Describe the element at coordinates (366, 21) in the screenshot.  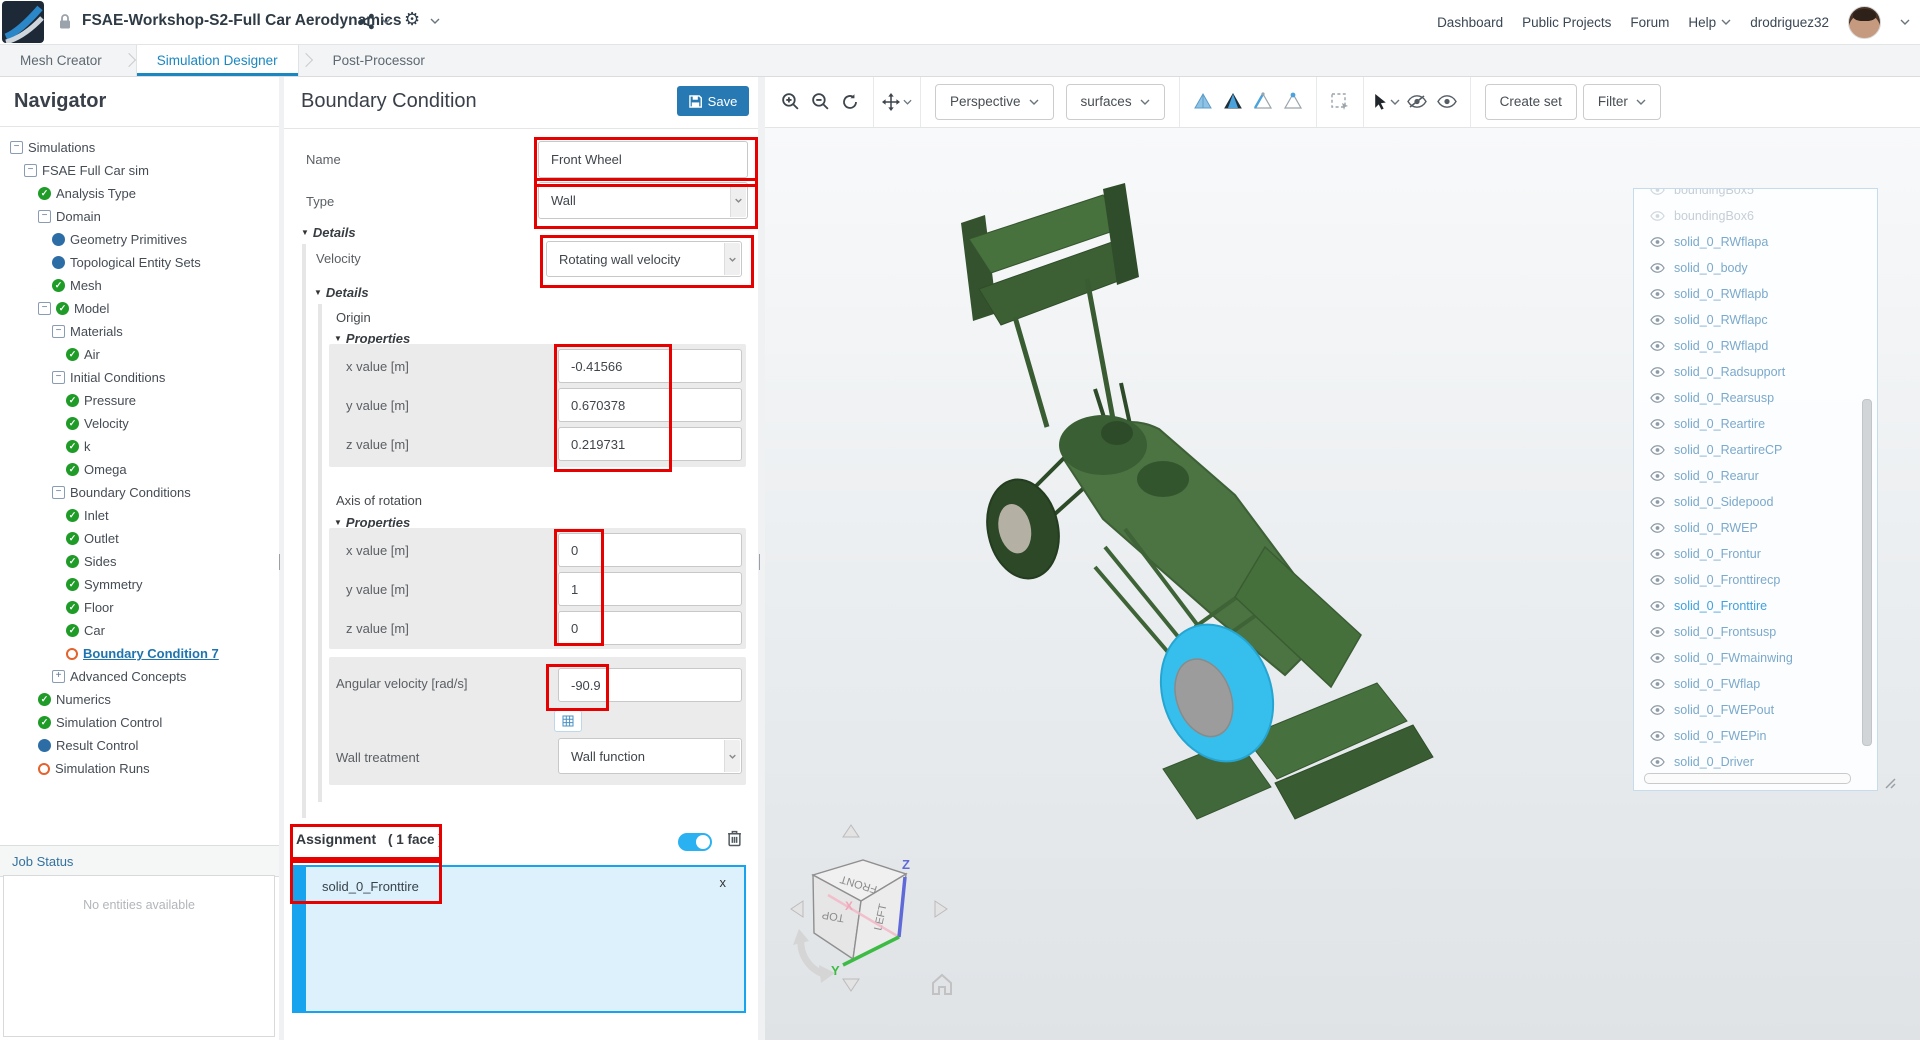
I see `share-icon` at that location.